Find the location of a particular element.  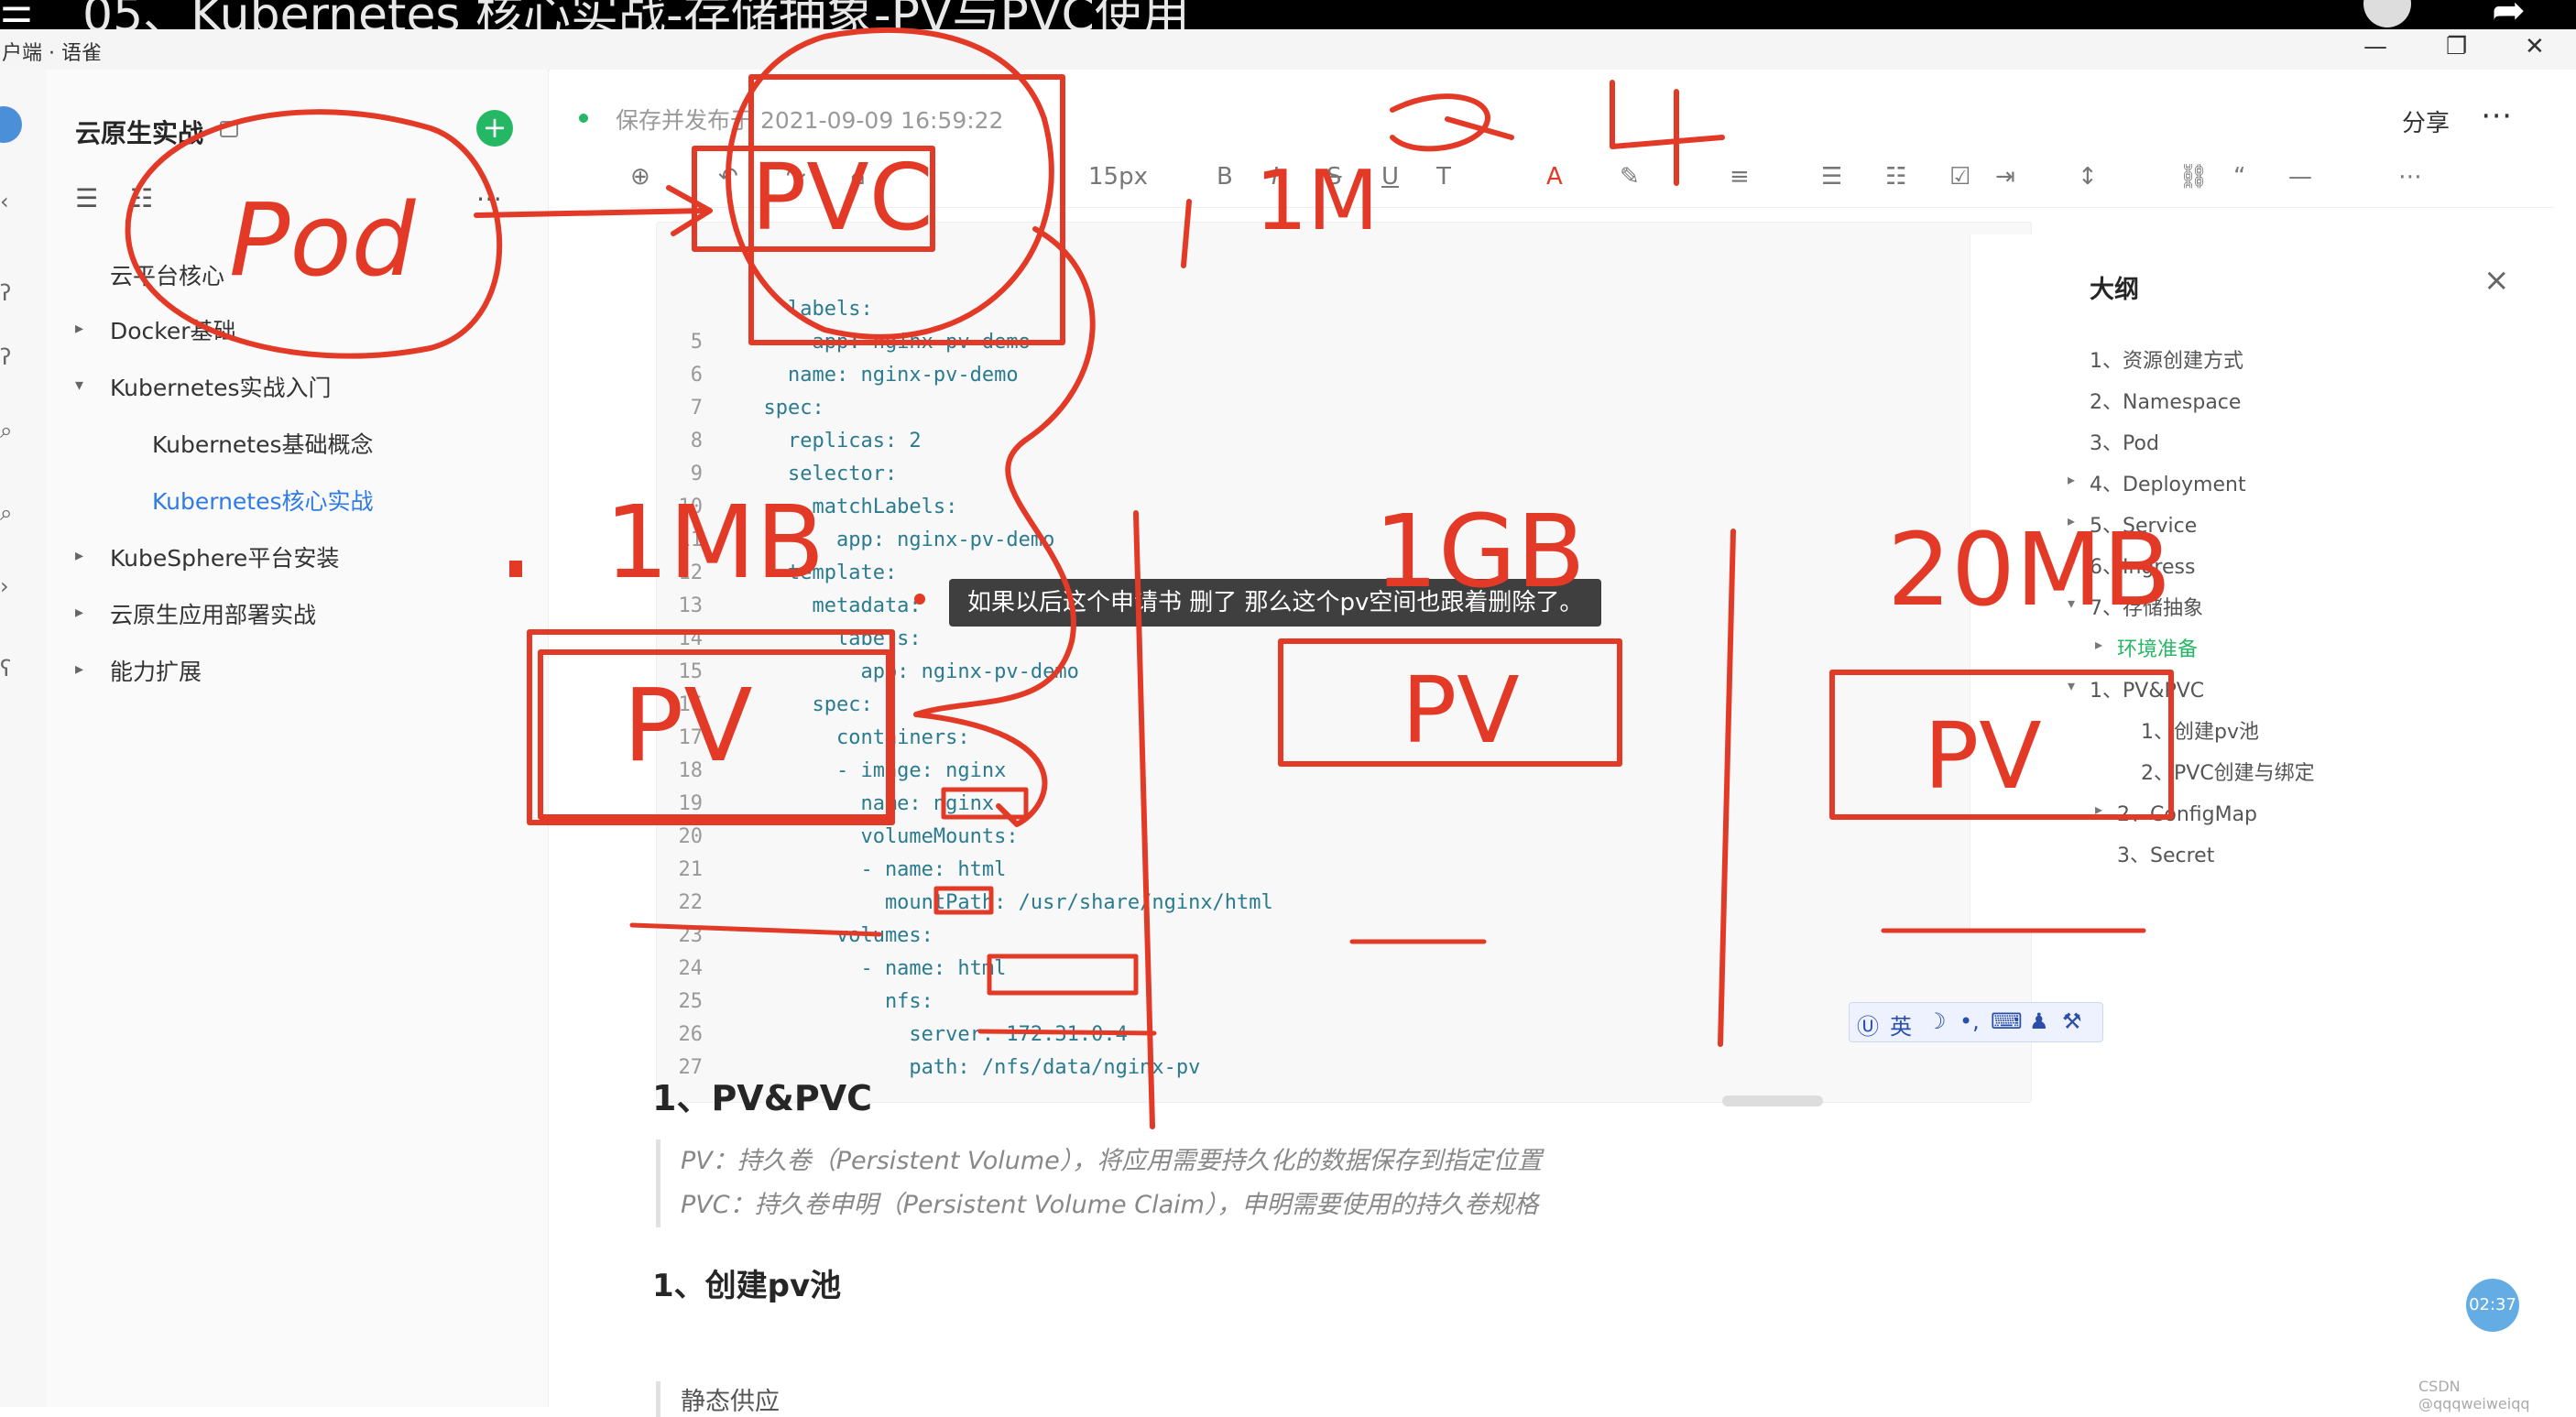

code-text: template: is located at coordinates (819, 572).